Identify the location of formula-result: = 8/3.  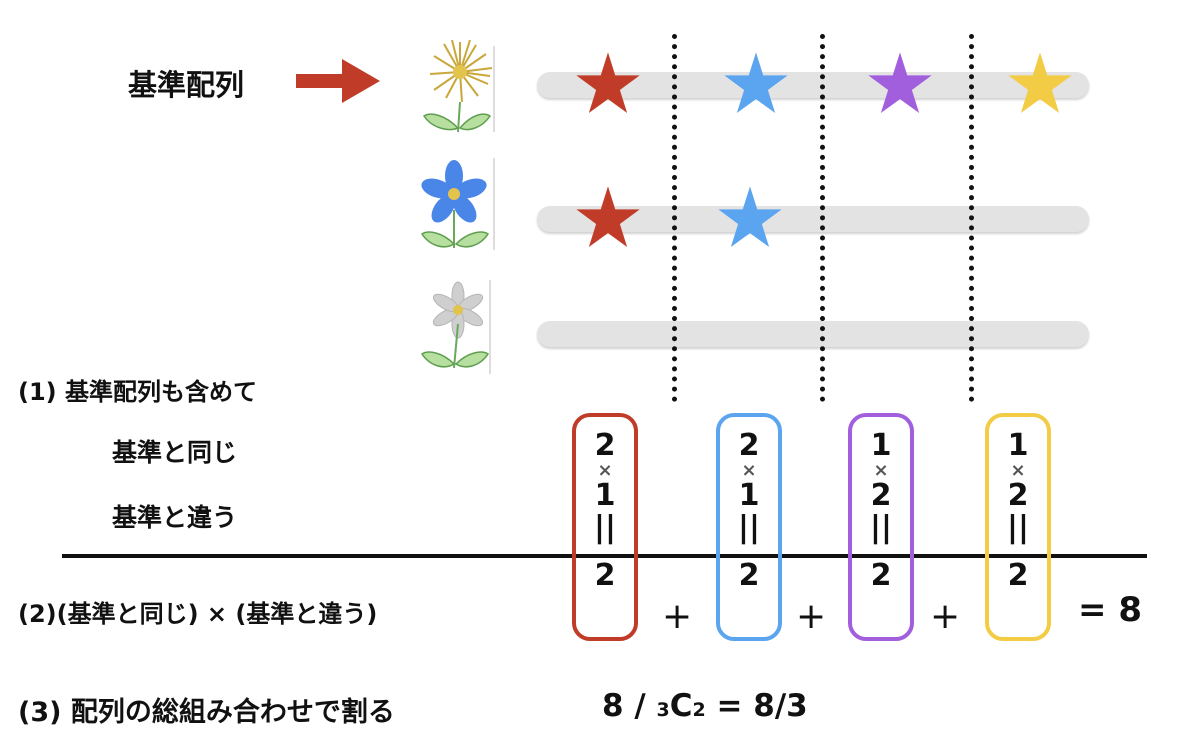
(756, 706).